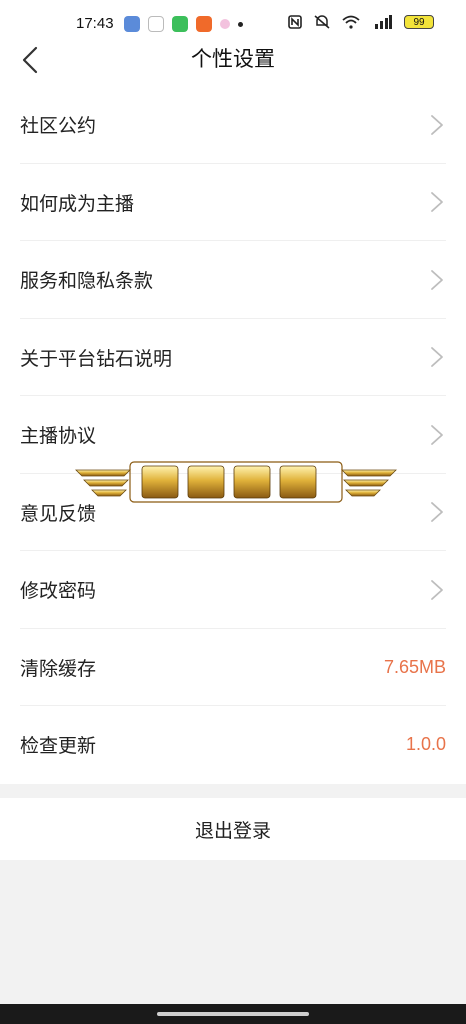  I want to click on battery-indicator: 99, so click(419, 22).